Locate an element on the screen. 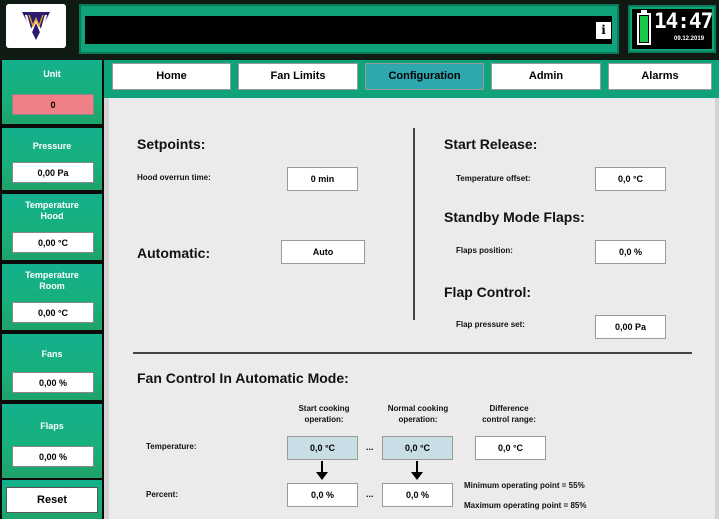 This screenshot has height=519, width=719. temp-hood-value: 0,00 °C is located at coordinates (53, 242).